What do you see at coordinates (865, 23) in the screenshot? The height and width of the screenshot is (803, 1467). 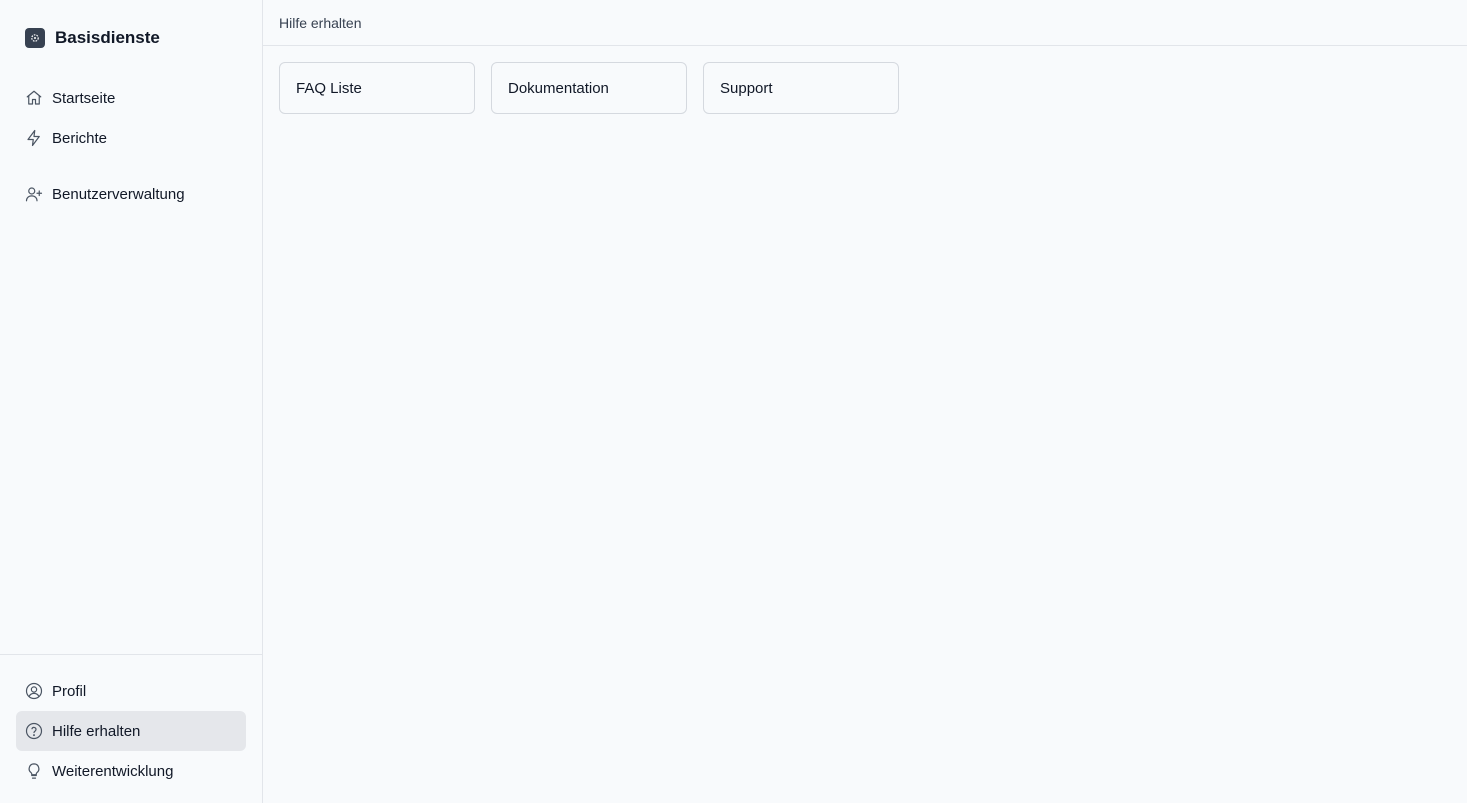 I see `top-bar: Hilfe erhalten` at bounding box center [865, 23].